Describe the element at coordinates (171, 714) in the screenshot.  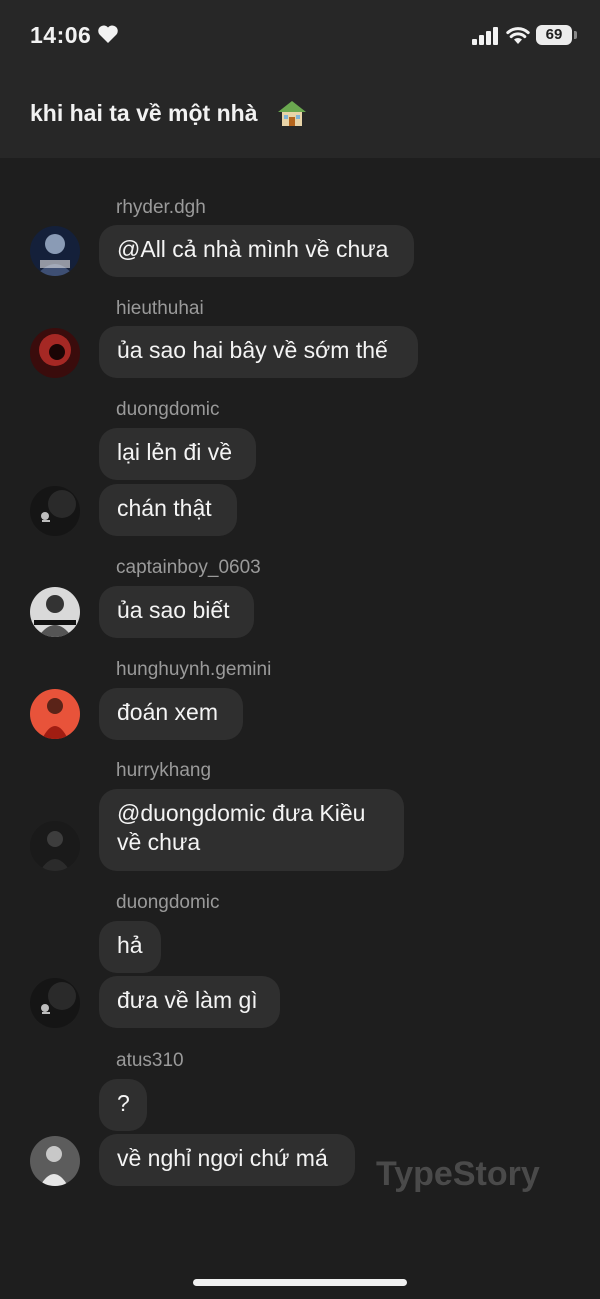
I see `message-bubble: đoán xem` at that location.